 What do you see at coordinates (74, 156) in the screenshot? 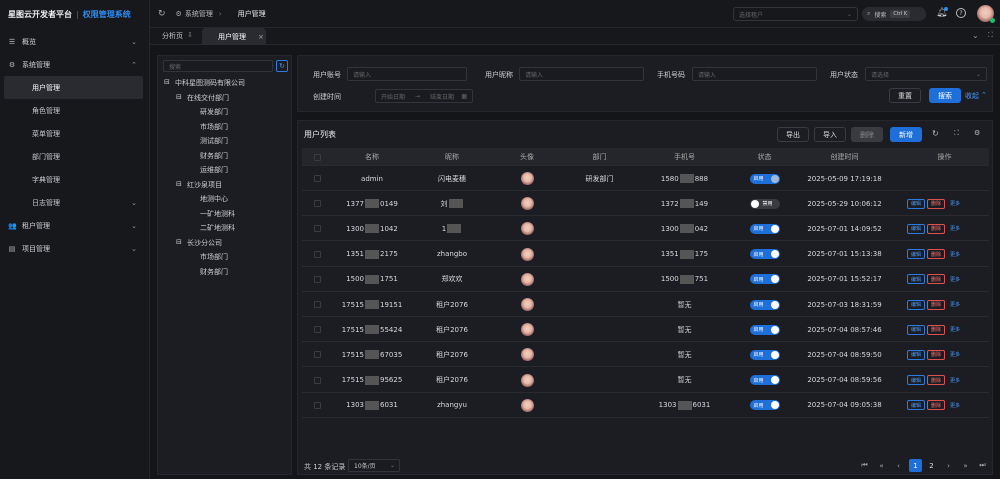
I see `menu-dept: 部门管理` at bounding box center [74, 156].